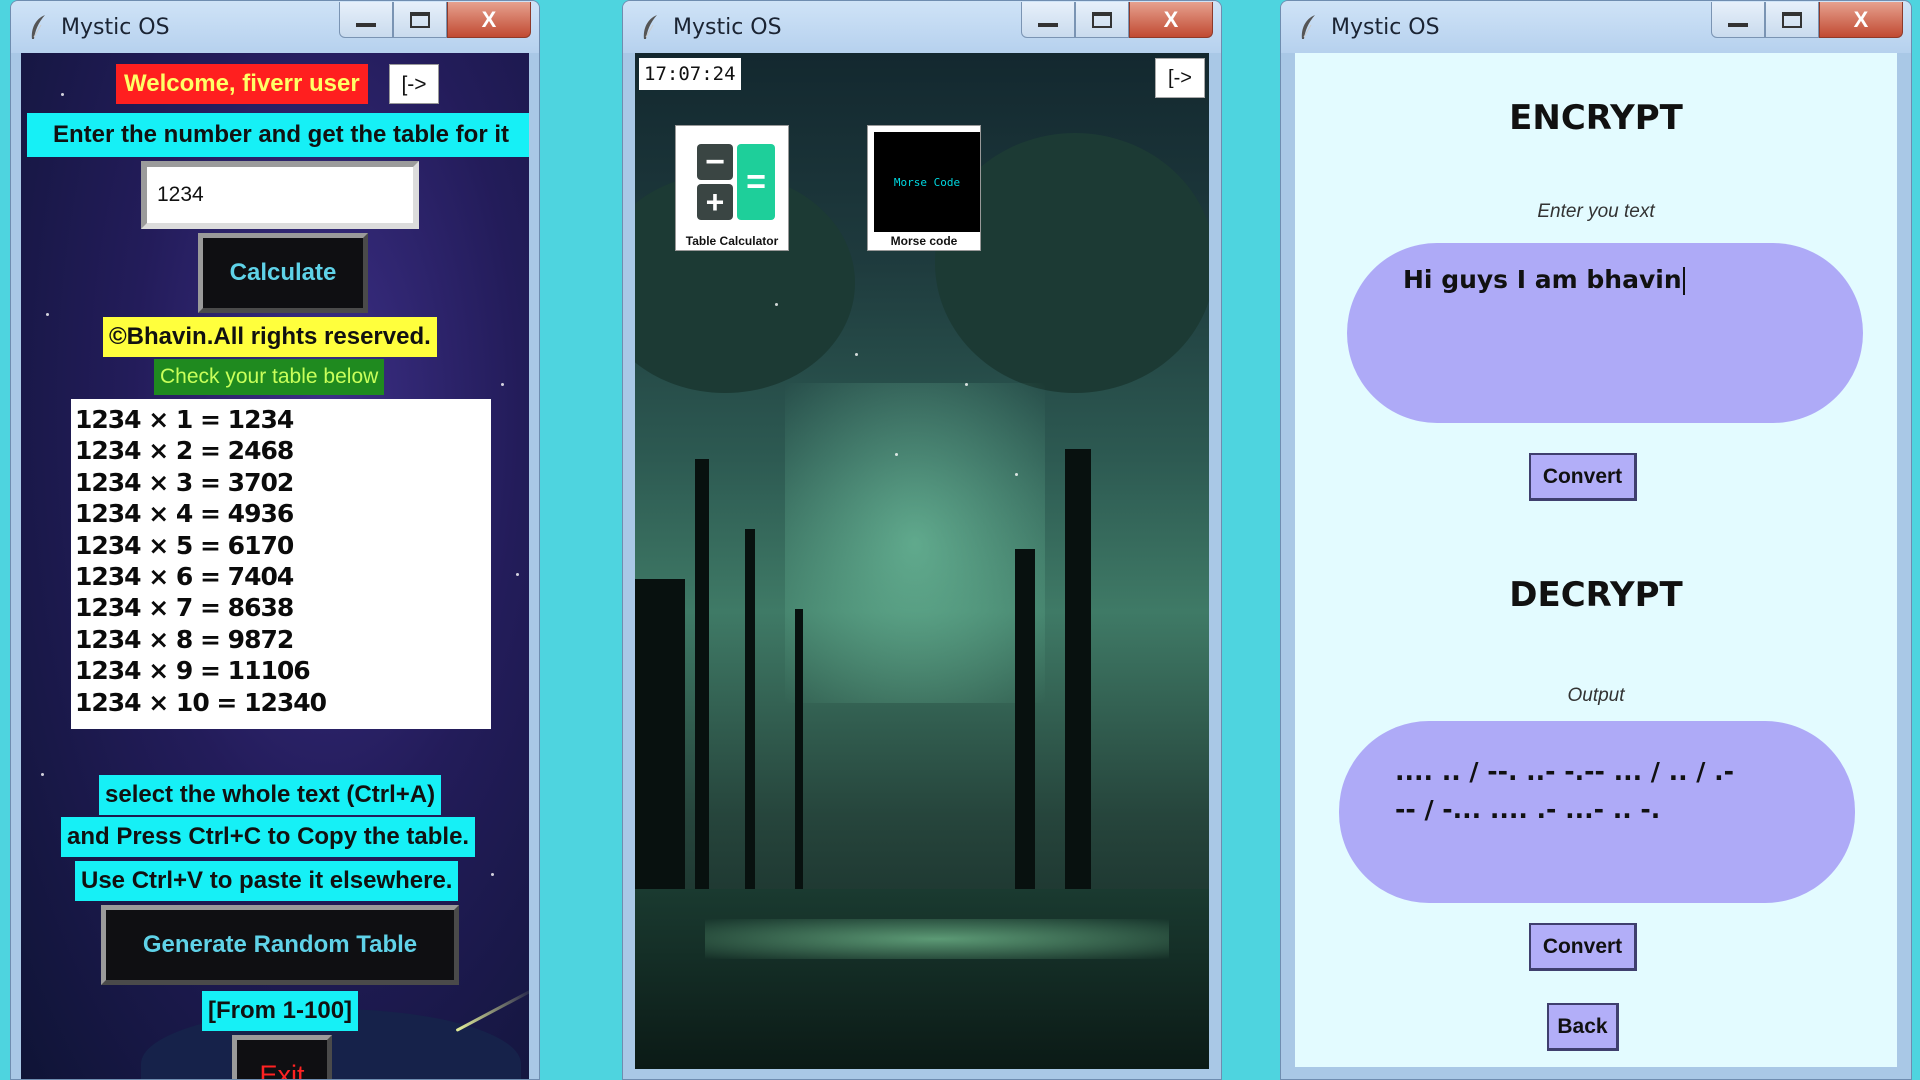  I want to click on clock: 17:07:24, so click(690, 74).